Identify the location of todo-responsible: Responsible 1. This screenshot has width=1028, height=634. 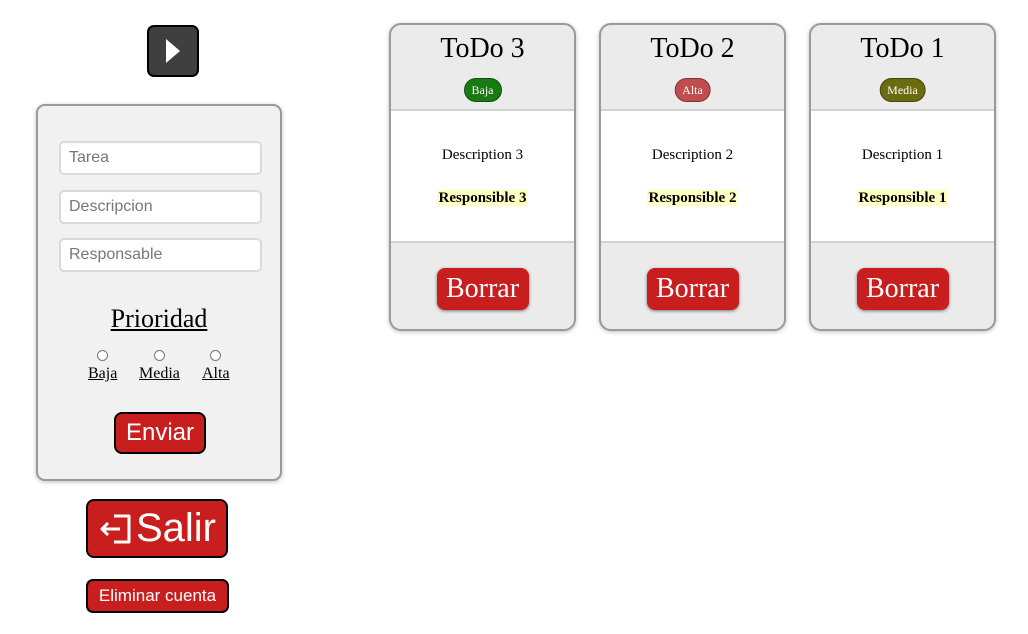
(902, 198).